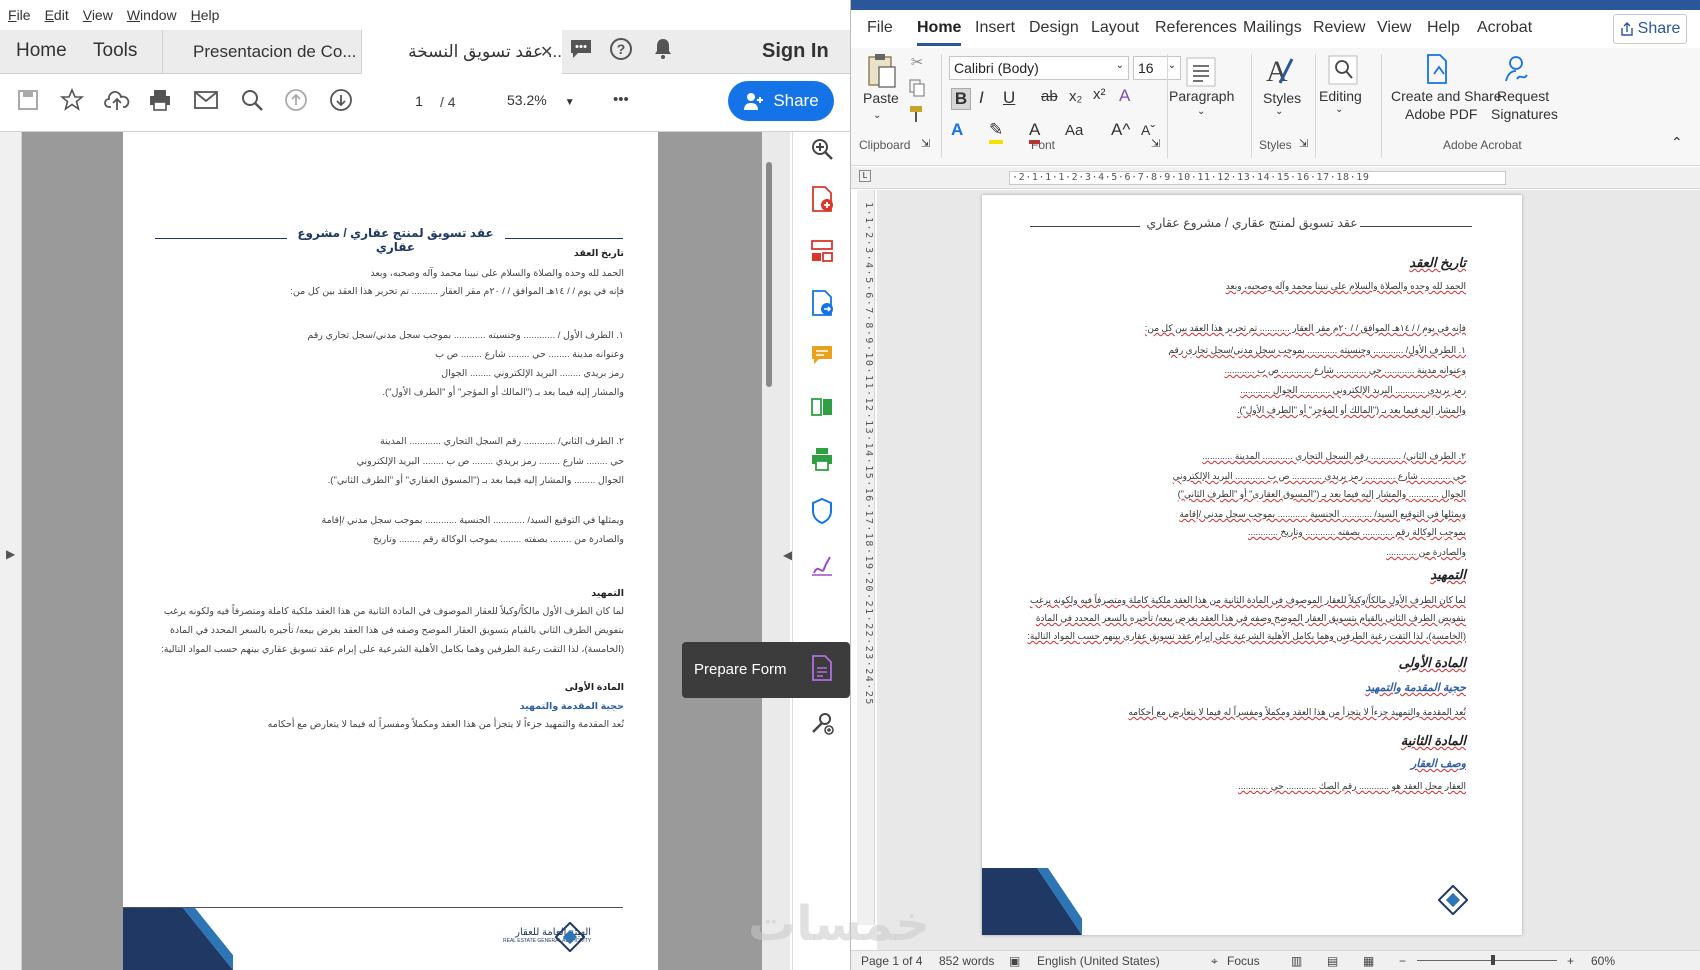 This screenshot has width=1700, height=970. I want to click on proofing-icon: ▣, so click(1014, 961).